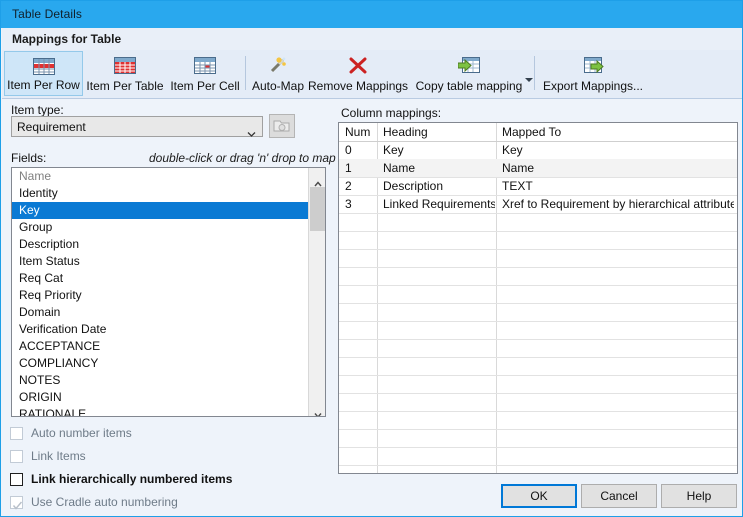 Image resolution: width=743 pixels, height=517 pixels. Describe the element at coordinates (538, 186) in the screenshot. I see `table-row: 2 Description TEXT` at that location.